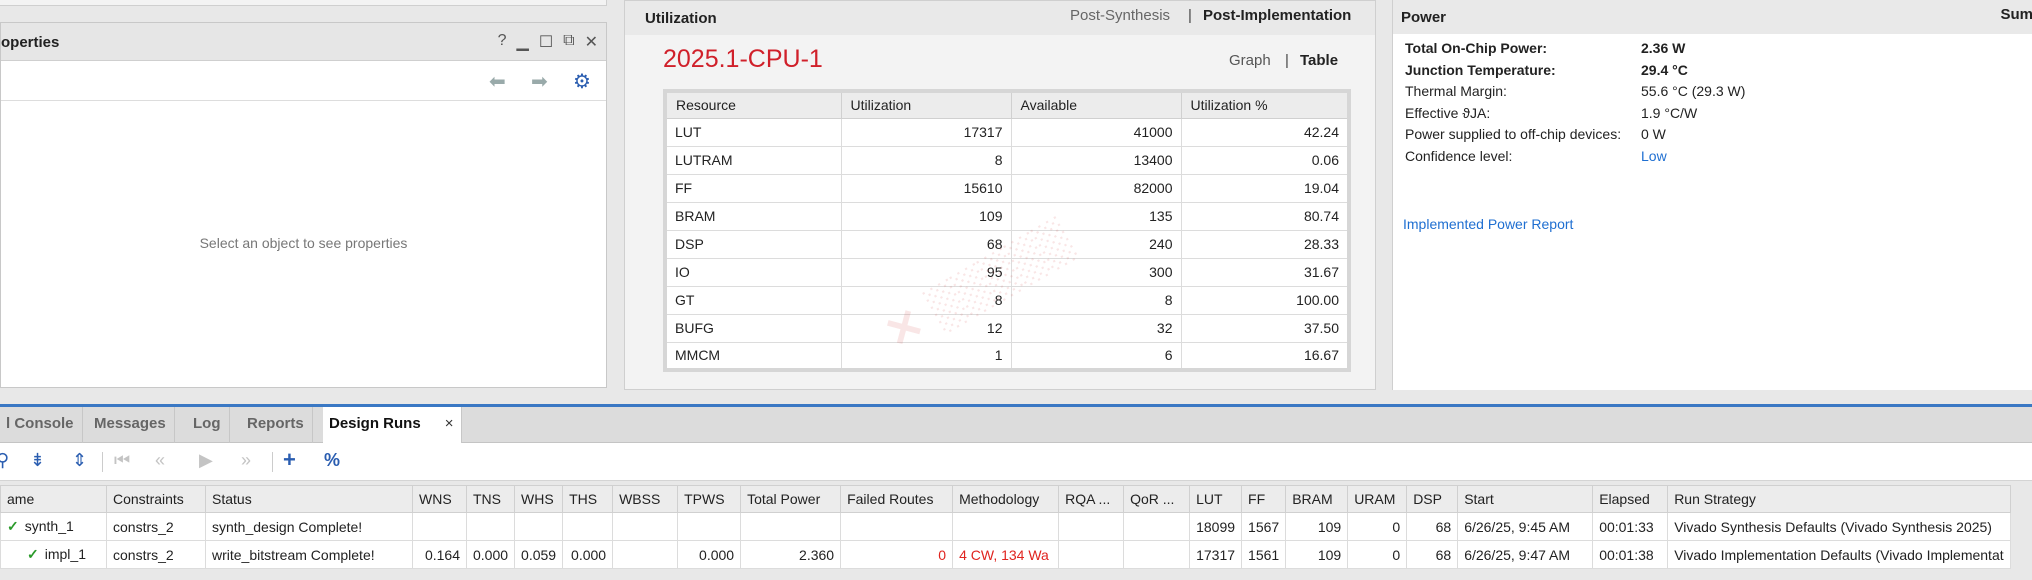 The height and width of the screenshot is (580, 2032). I want to click on table-cell: ✓ impl_1, so click(53, 554).